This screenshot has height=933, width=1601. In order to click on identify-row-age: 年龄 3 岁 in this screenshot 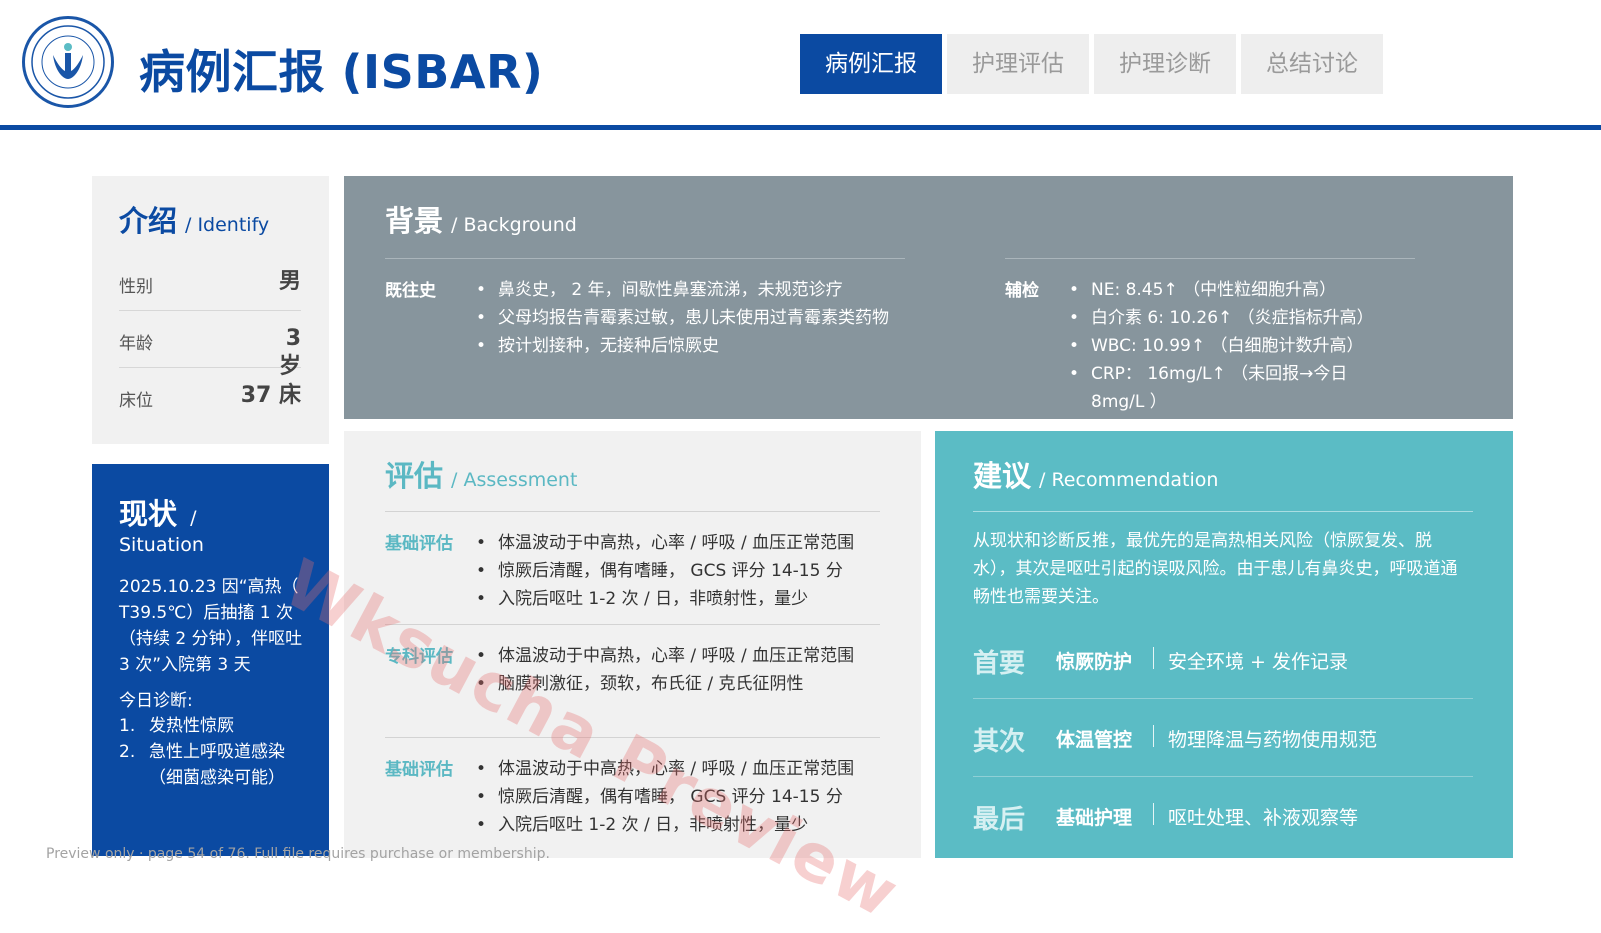, I will do `click(210, 345)`.